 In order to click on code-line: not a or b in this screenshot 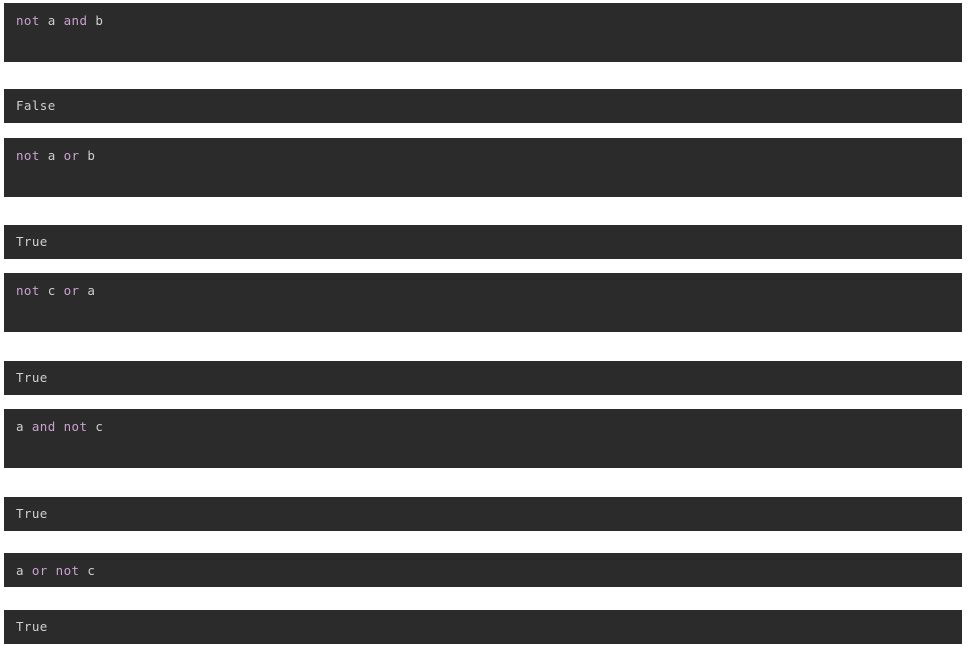, I will do `click(55, 156)`.